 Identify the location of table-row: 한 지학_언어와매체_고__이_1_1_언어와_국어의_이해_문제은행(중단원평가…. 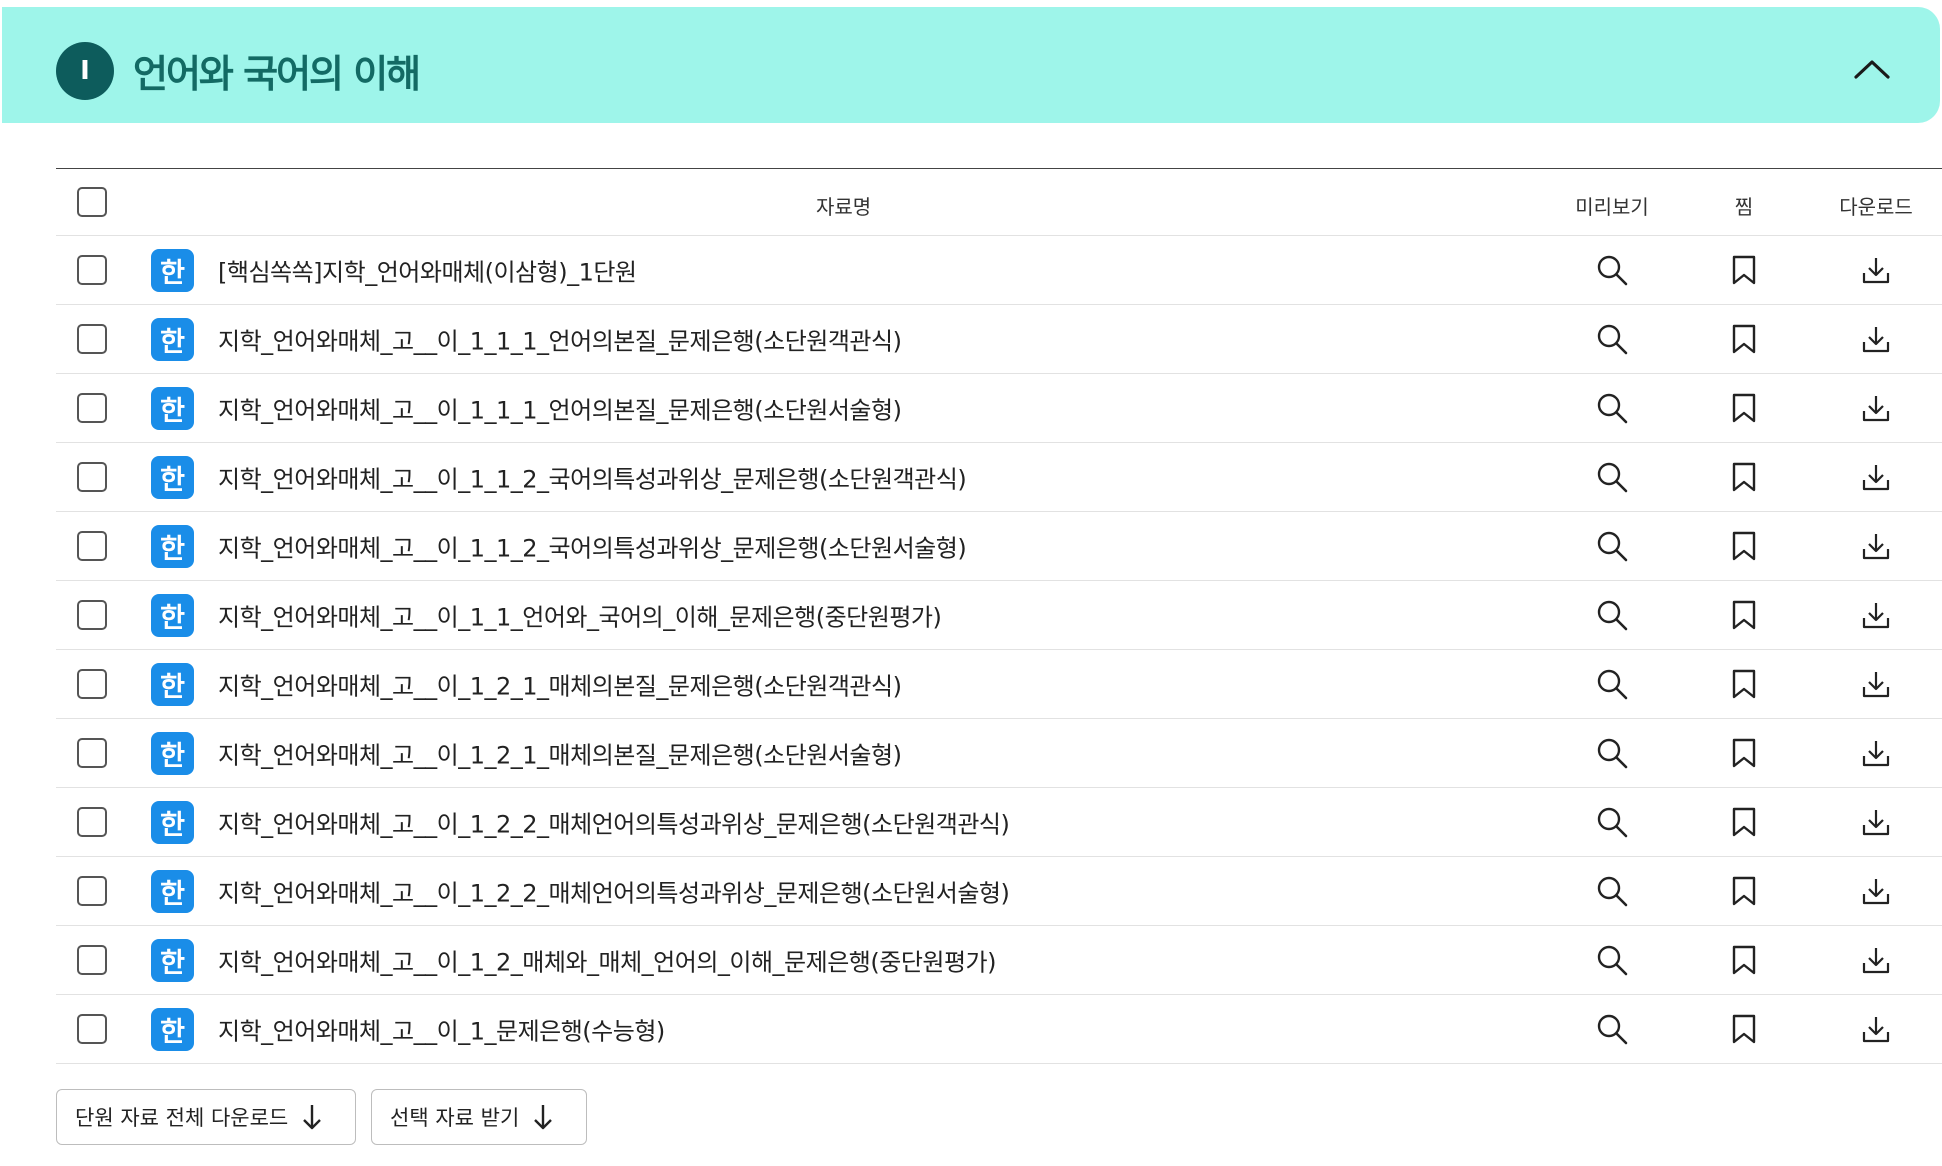
(999, 615).